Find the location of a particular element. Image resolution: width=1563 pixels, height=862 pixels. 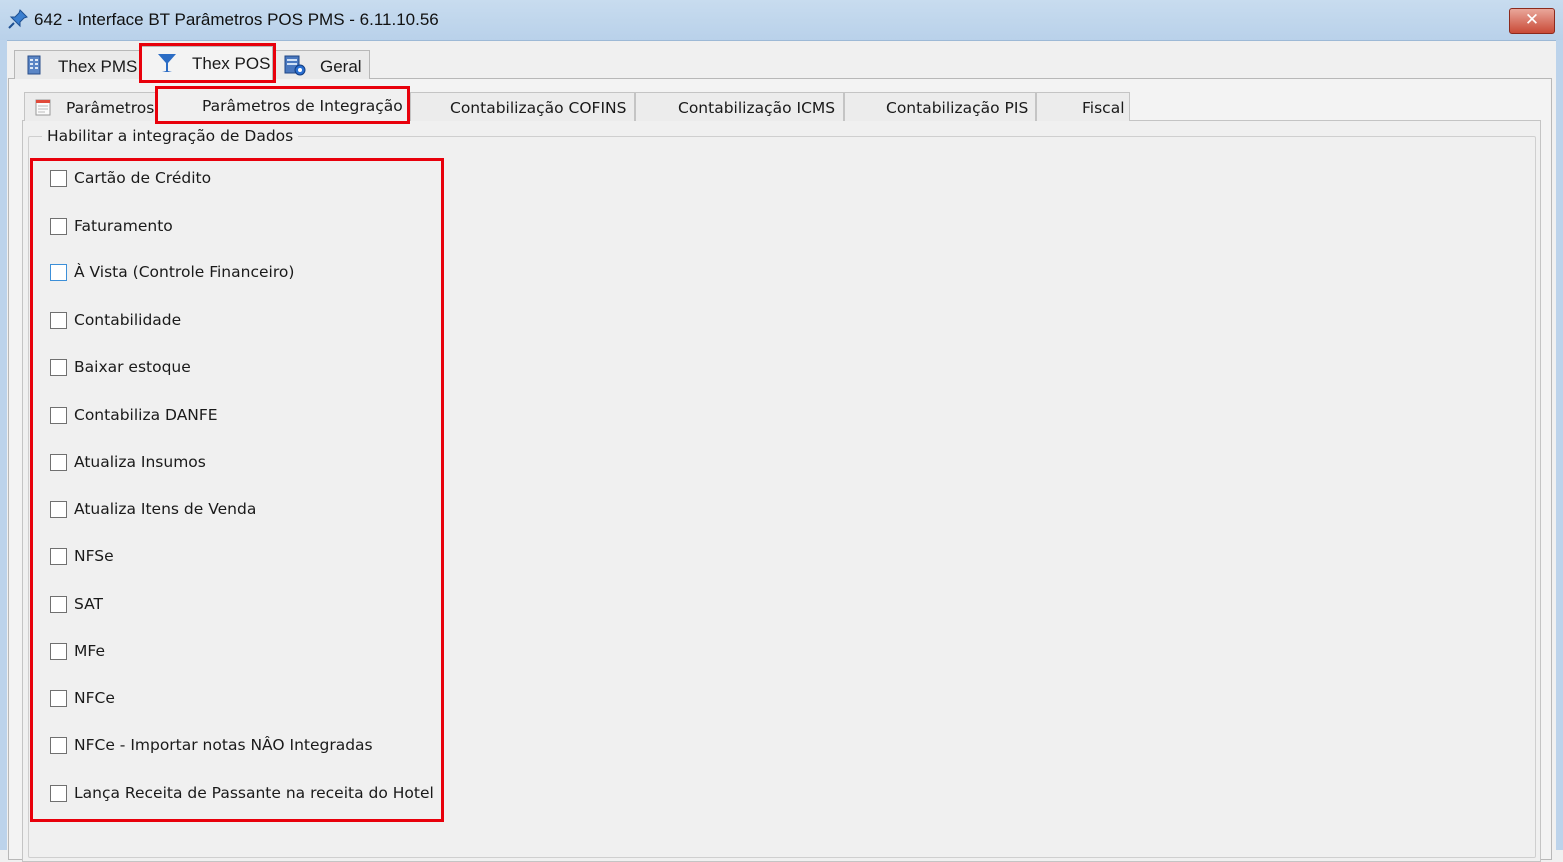

pushpin-icon is located at coordinates (18, 19).